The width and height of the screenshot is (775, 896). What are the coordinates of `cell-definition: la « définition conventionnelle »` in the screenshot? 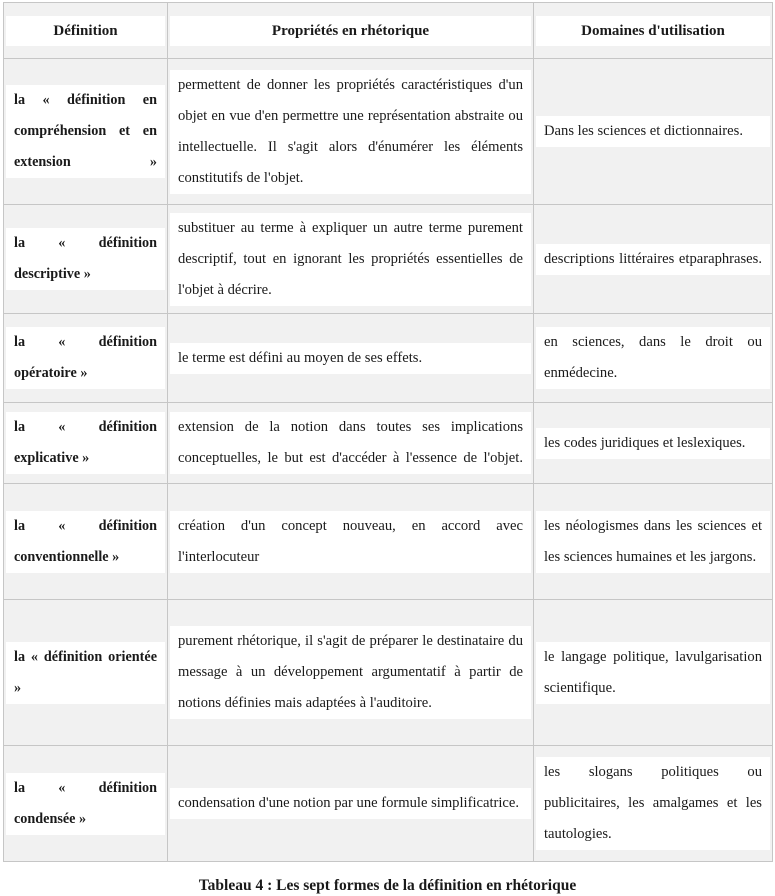 It's located at (85, 541).